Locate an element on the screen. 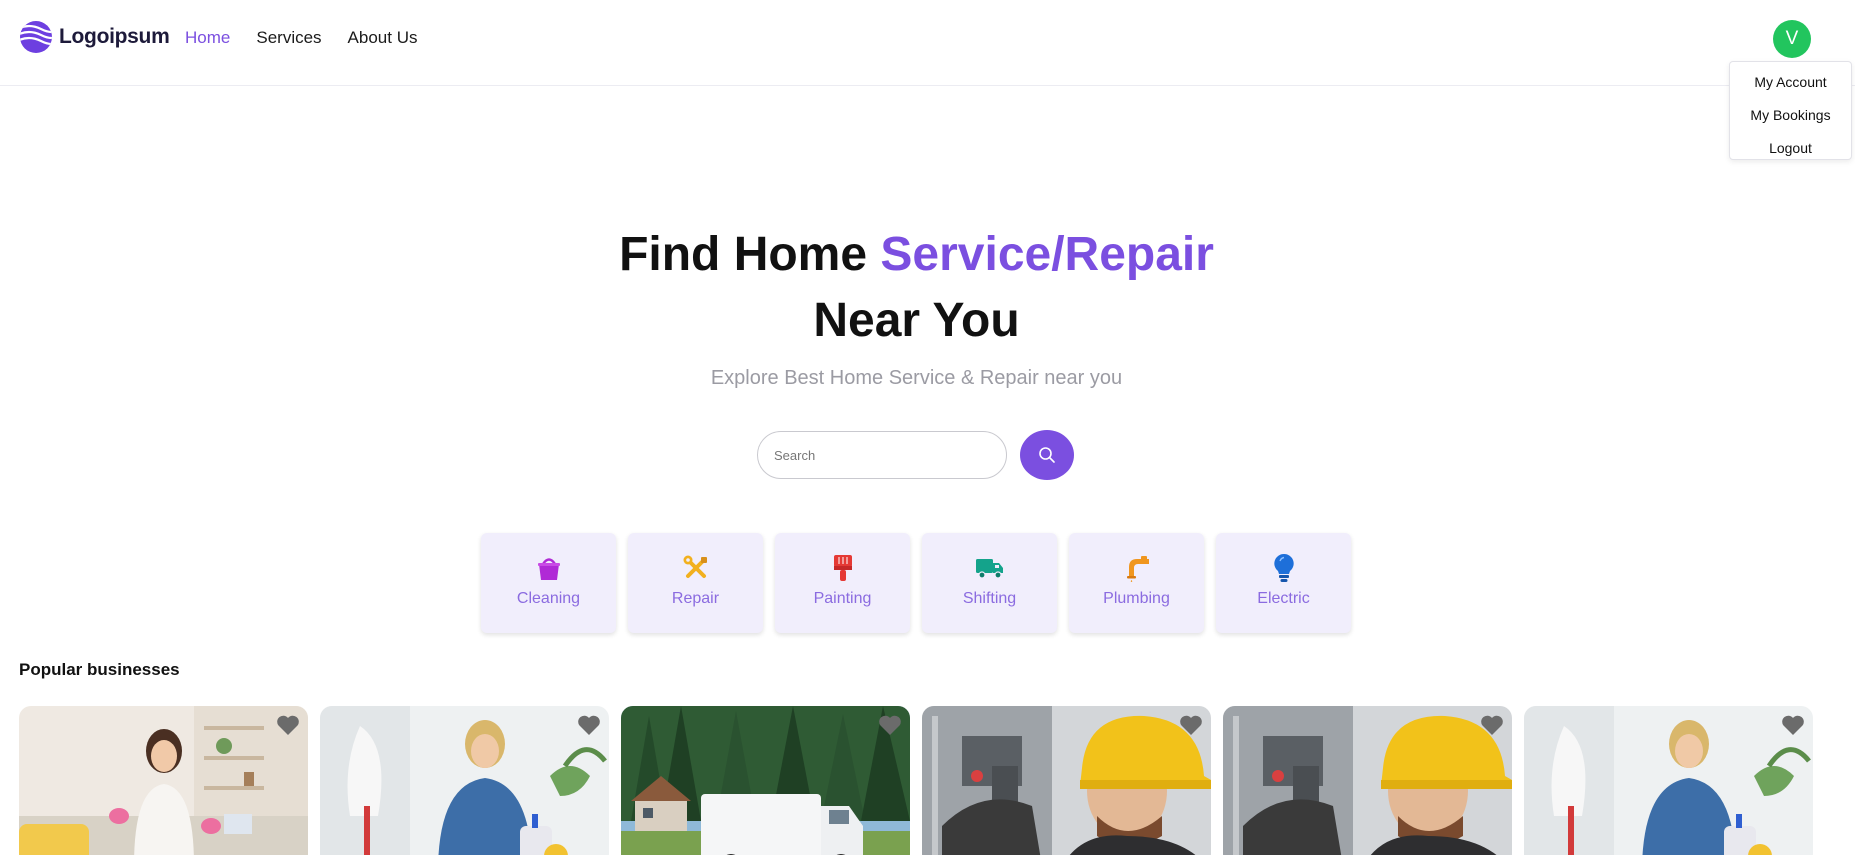 This screenshot has height=855, width=1855. moving-van-house-photo is located at coordinates (765, 780).